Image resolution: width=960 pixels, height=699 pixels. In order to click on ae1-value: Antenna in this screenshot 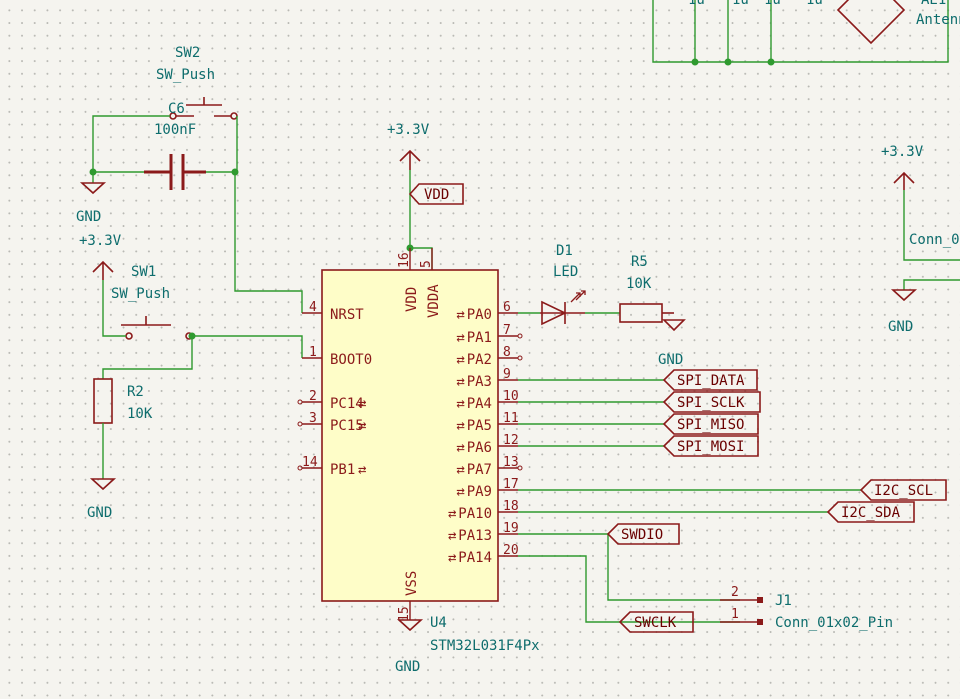, I will do `click(938, 20)`.